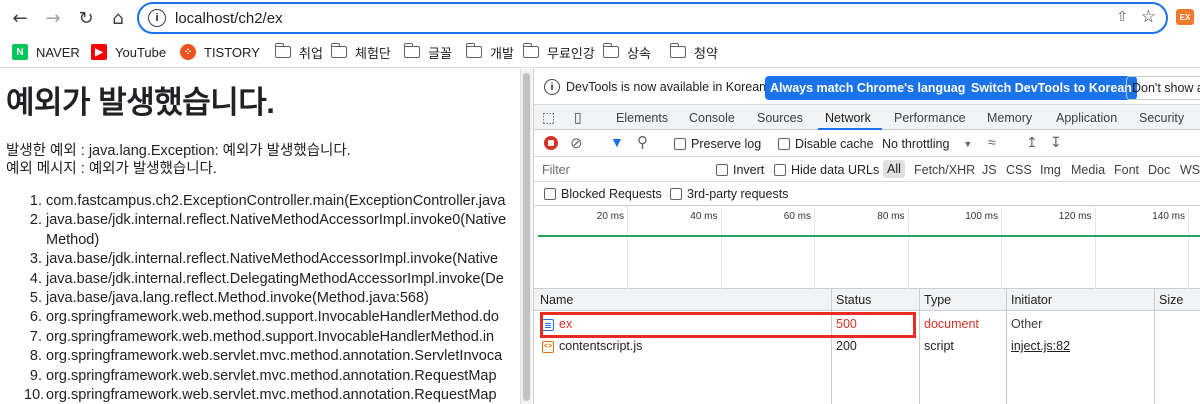  What do you see at coordinates (440, 53) in the screenshot?
I see `bookmark-label: 글꼴` at bounding box center [440, 53].